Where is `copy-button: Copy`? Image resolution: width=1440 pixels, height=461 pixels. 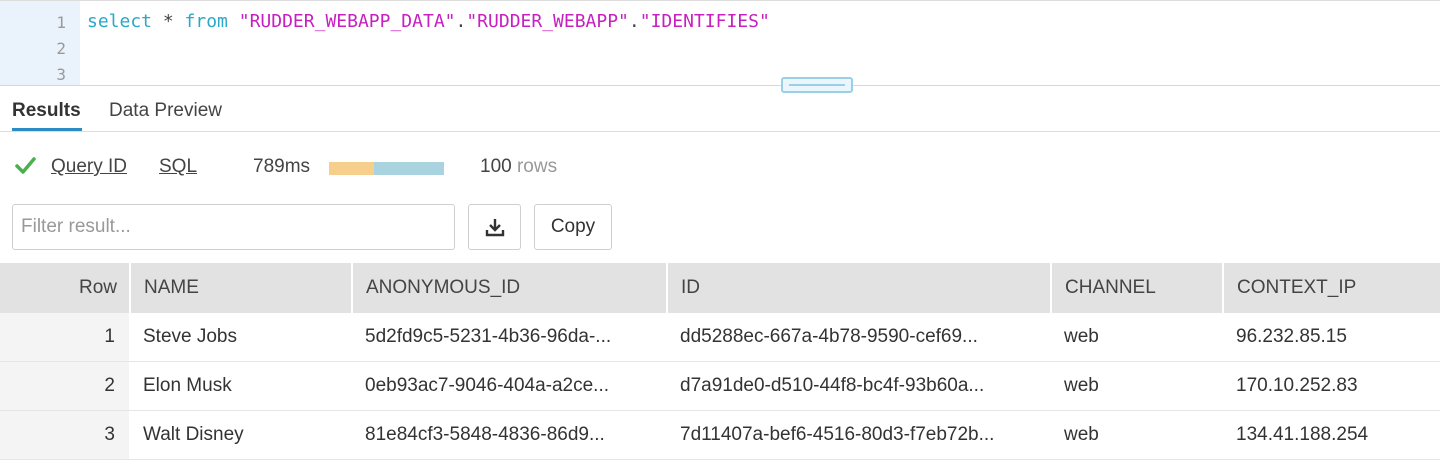 copy-button: Copy is located at coordinates (573, 227).